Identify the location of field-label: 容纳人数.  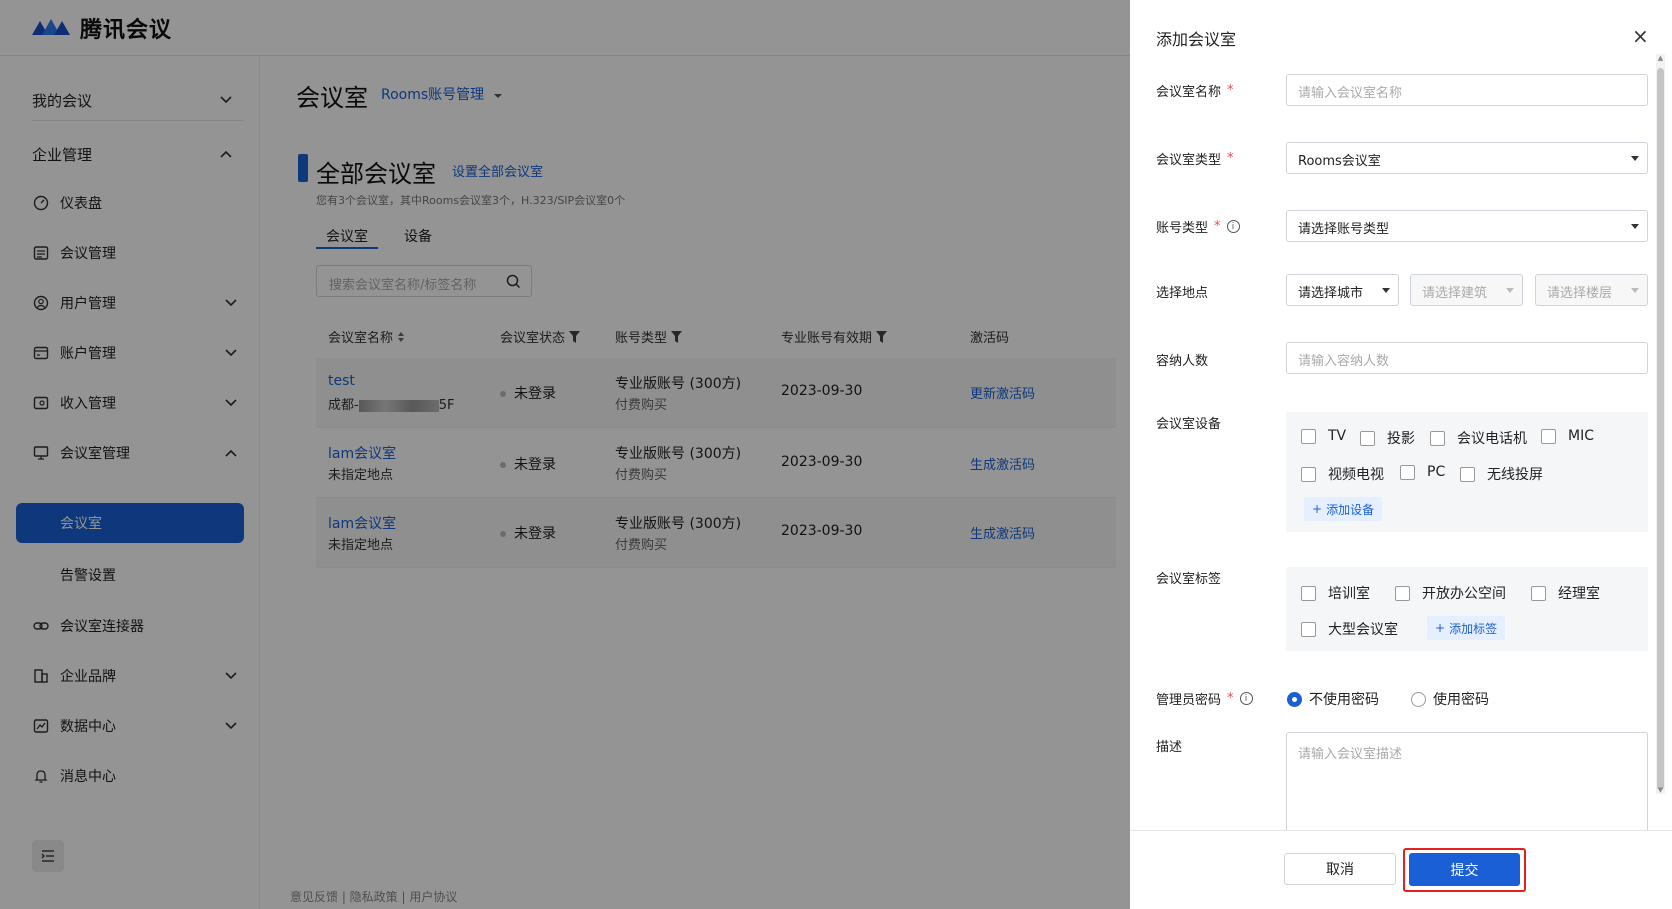
(1182, 361).